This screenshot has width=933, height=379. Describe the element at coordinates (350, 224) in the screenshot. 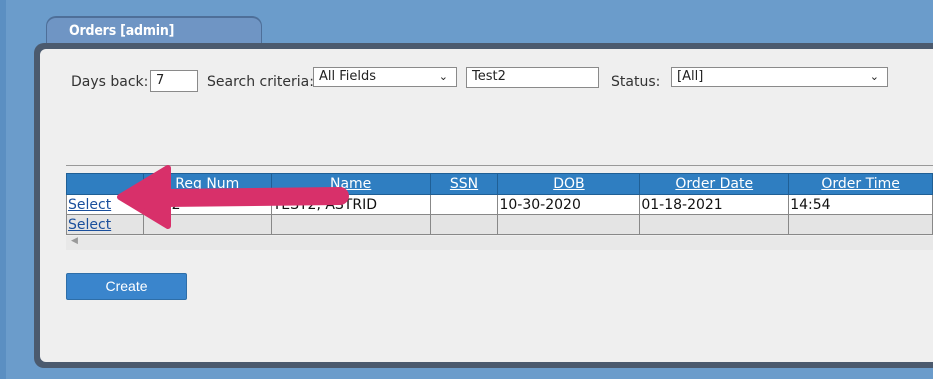

I see `name-cell` at that location.